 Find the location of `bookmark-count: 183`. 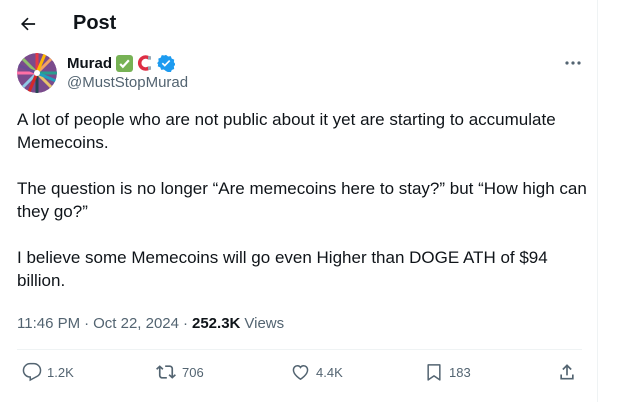

bookmark-count: 183 is located at coordinates (460, 372).